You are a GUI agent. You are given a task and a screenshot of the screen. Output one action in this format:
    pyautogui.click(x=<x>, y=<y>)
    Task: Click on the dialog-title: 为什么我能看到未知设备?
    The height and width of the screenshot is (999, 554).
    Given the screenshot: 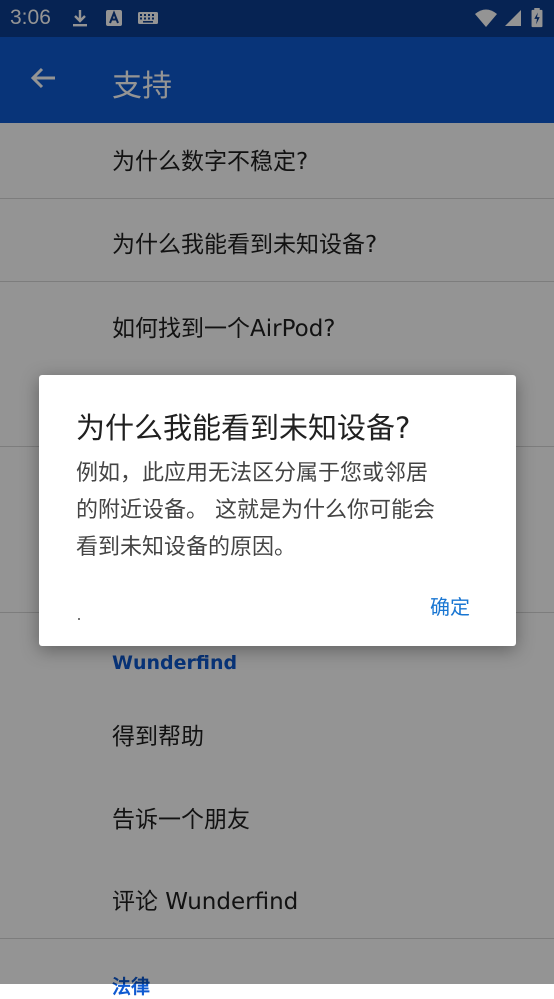 What is the action you would take?
    pyautogui.click(x=243, y=428)
    